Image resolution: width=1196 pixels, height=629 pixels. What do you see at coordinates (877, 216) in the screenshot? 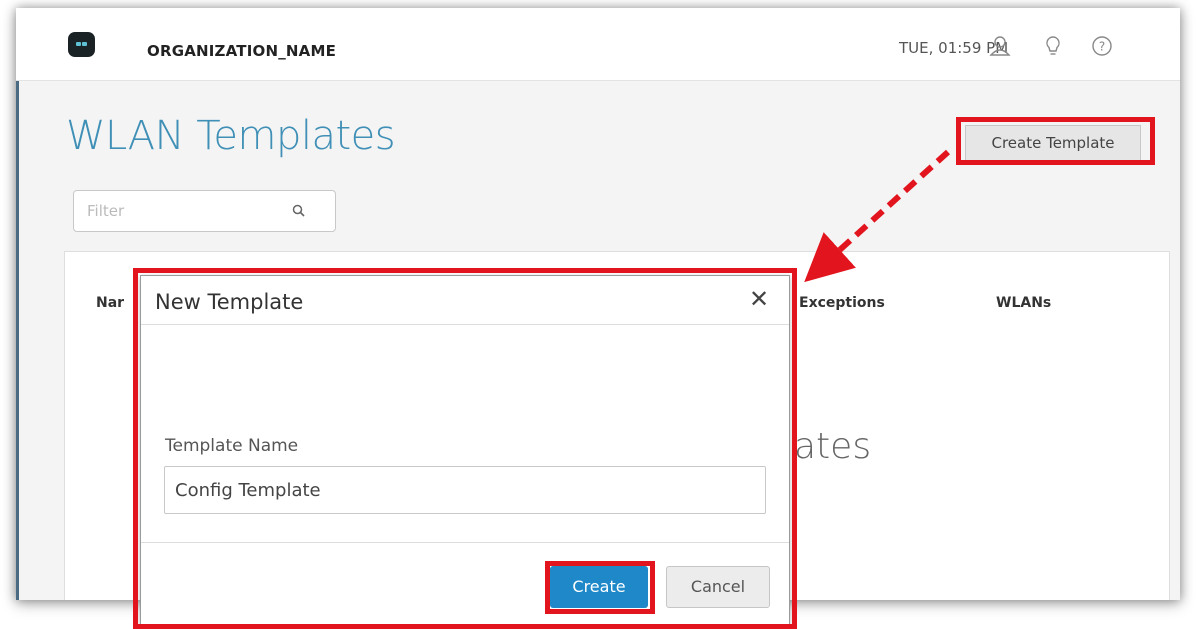
I see `annotation-arrow` at bounding box center [877, 216].